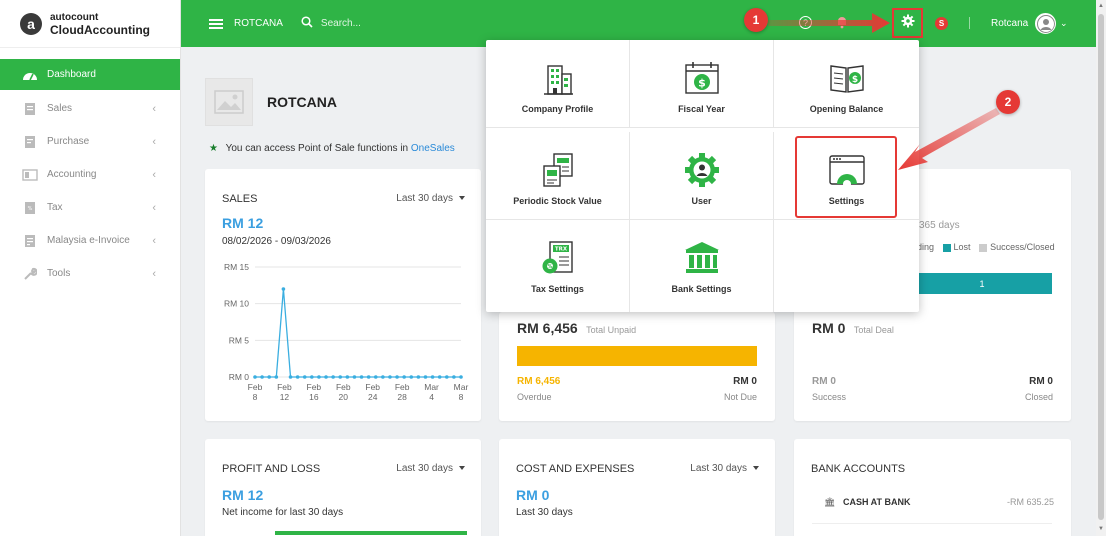 The height and width of the screenshot is (536, 1106). I want to click on tile-company-profile: Company Profile, so click(558, 84).